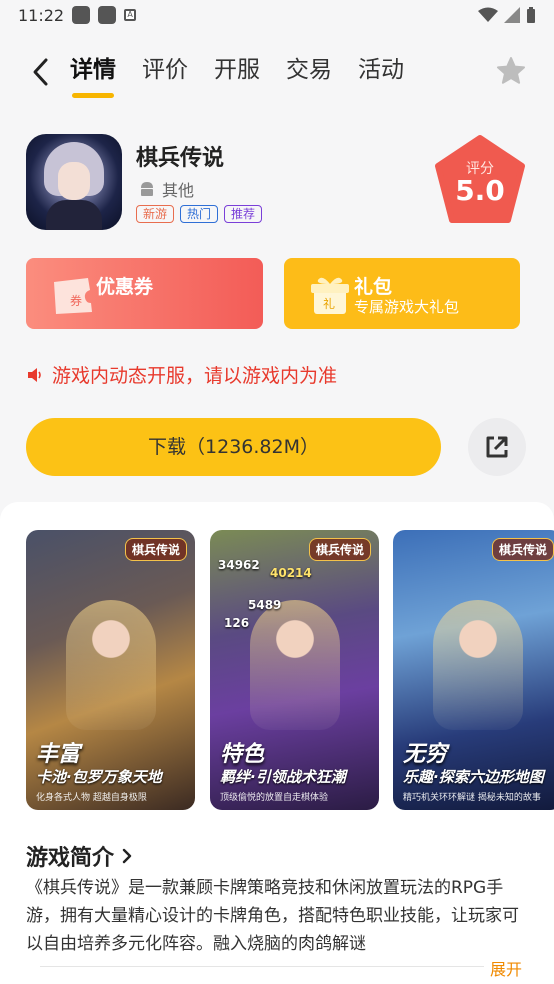 The width and height of the screenshot is (554, 984). Describe the element at coordinates (74, 215) in the screenshot. I see `app-icon-body` at that location.